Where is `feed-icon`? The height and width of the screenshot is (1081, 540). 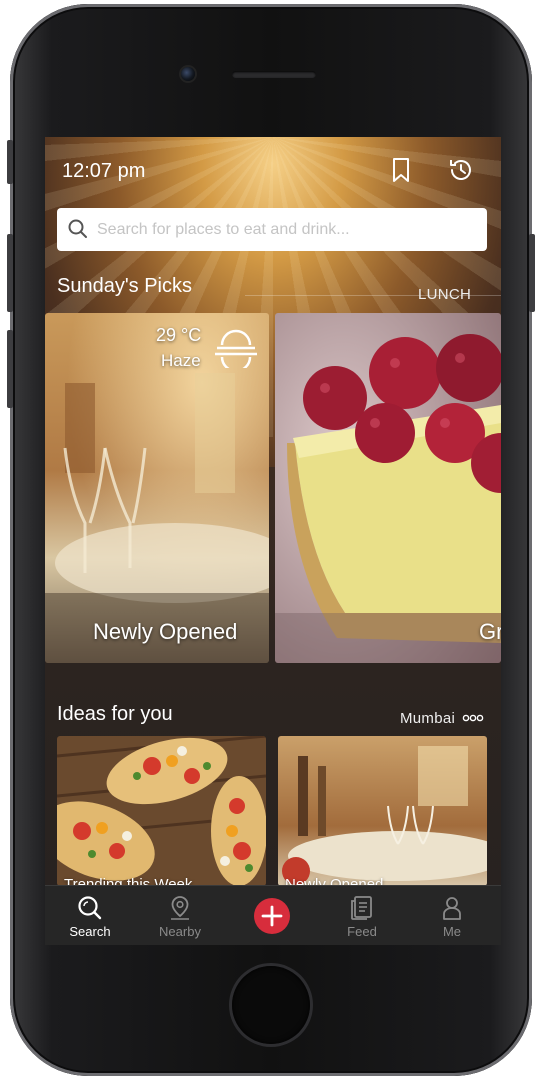
feed-icon is located at coordinates (361, 908).